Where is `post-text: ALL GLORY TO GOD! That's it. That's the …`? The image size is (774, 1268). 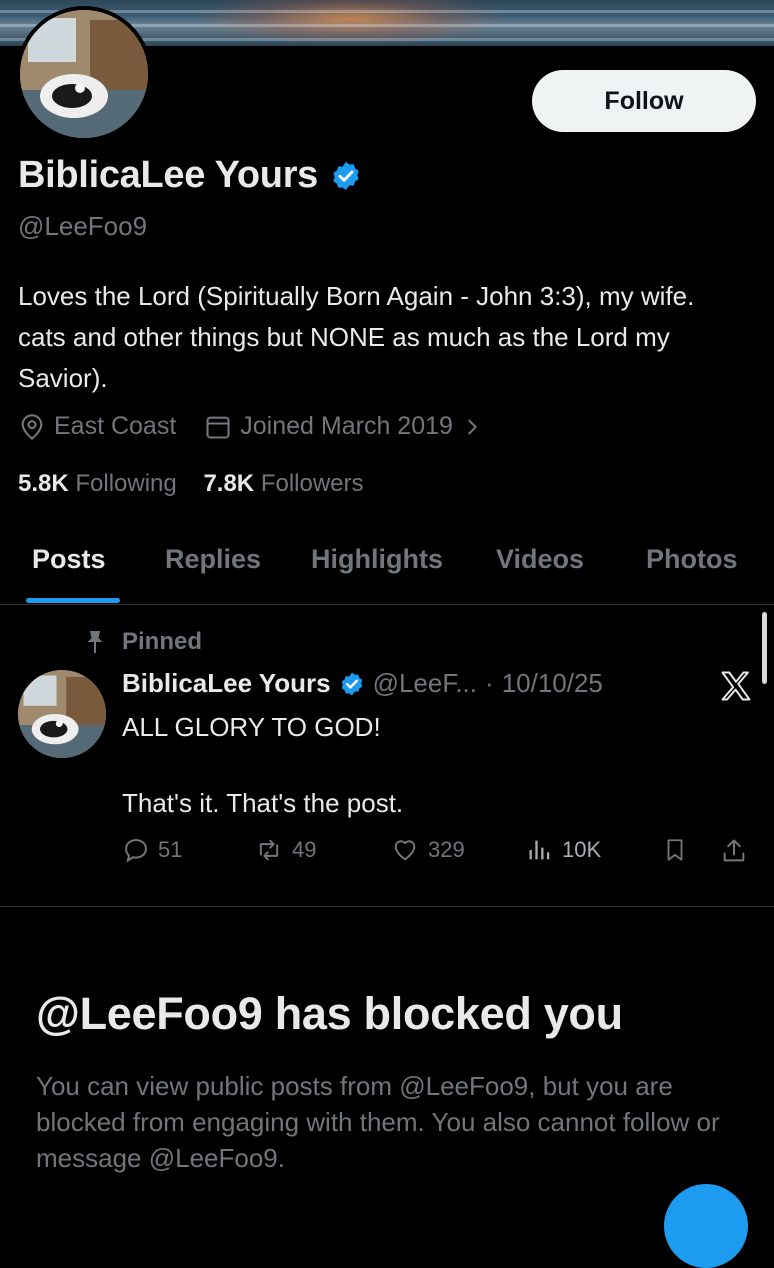 post-text: ALL GLORY TO GOD! That's it. That's the … is located at coordinates (263, 765).